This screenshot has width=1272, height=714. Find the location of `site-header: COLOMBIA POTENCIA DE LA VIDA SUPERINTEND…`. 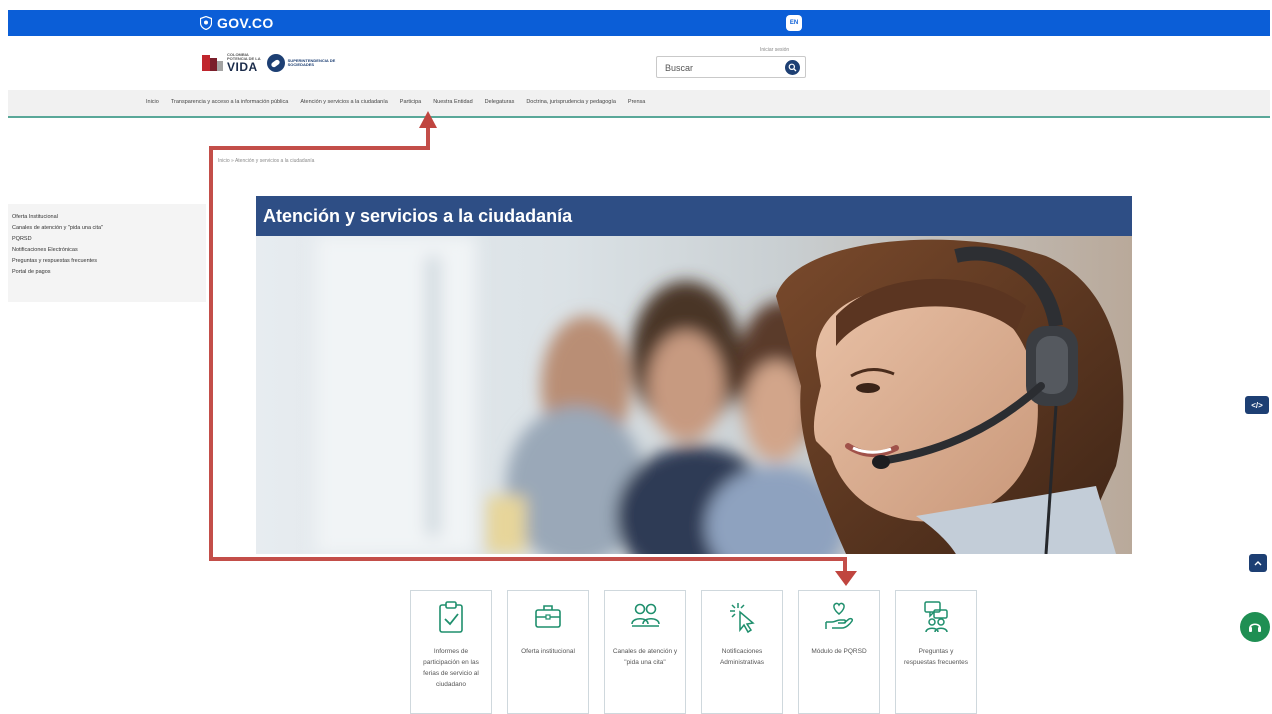

site-header: COLOMBIA POTENCIA DE LA VIDA SUPERINTEND… is located at coordinates (639, 63).